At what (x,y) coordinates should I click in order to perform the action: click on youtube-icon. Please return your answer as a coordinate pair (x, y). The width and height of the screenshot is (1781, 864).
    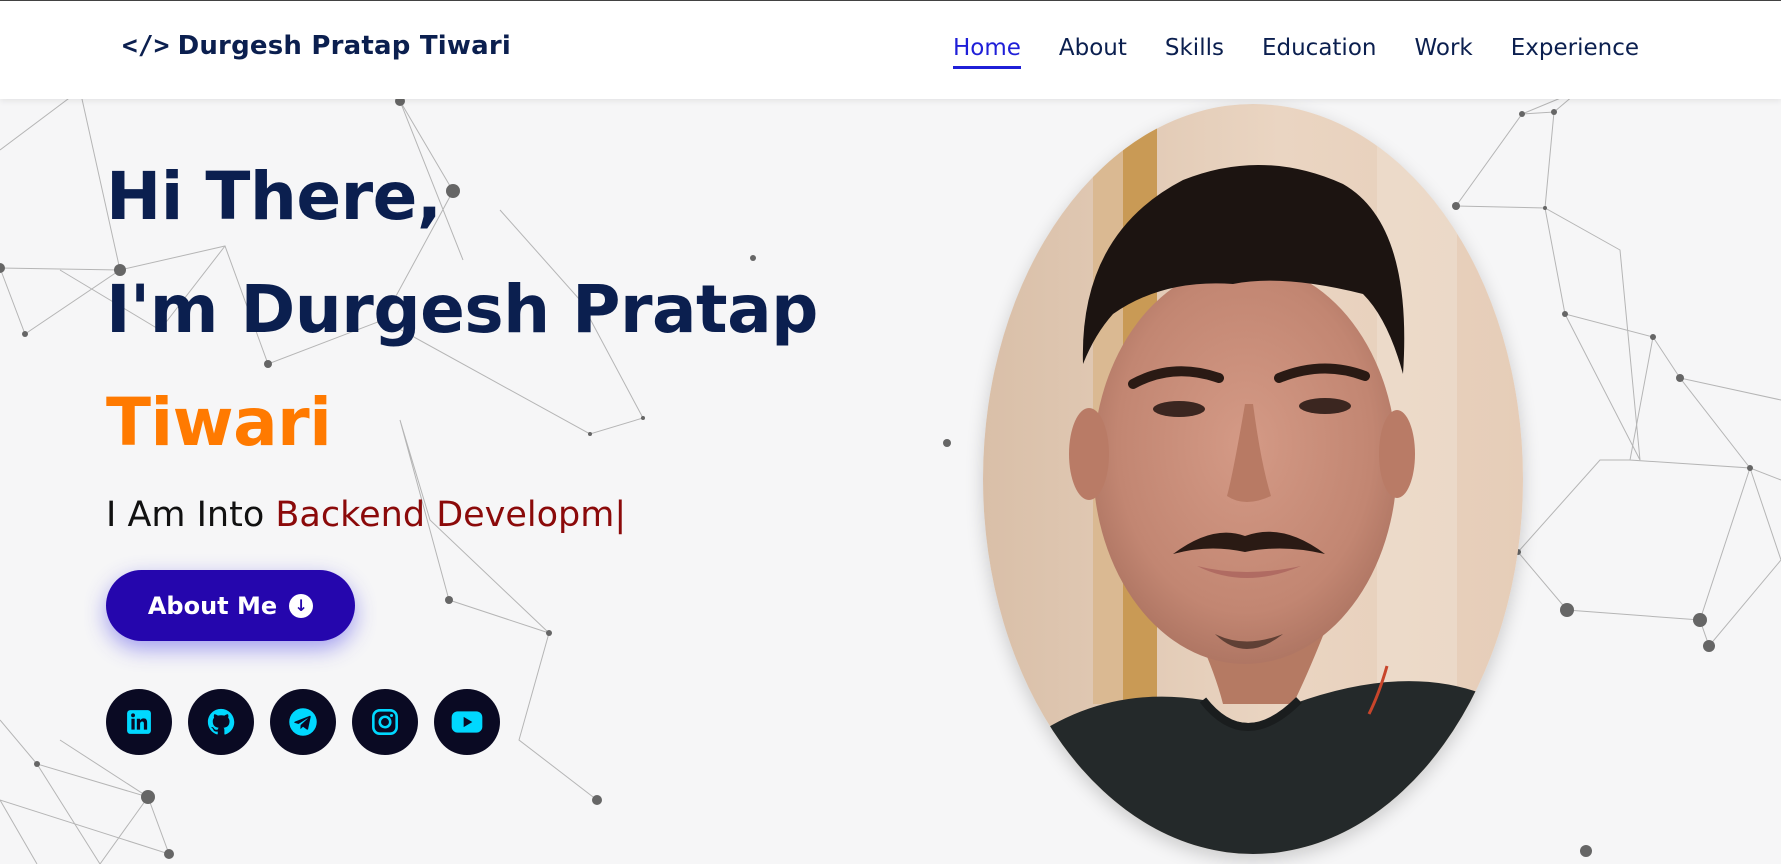
    Looking at the image, I should click on (467, 722).